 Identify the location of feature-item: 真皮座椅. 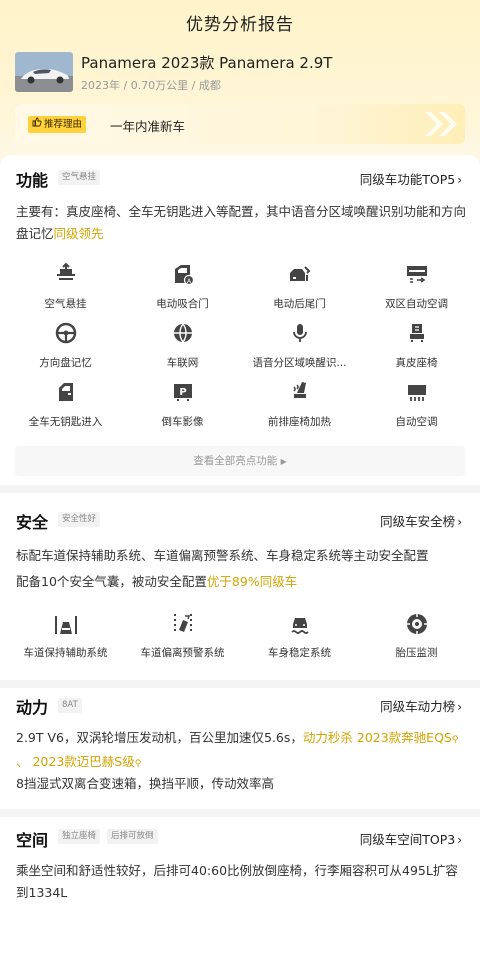
(416, 349).